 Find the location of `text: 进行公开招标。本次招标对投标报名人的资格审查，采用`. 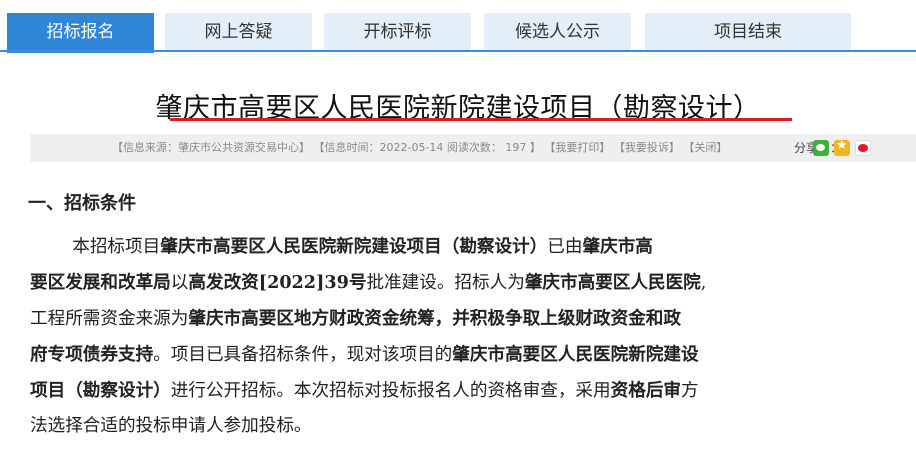

text: 进行公开招标。本次招标对投标报名人的资格审查，采用 is located at coordinates (390, 391).